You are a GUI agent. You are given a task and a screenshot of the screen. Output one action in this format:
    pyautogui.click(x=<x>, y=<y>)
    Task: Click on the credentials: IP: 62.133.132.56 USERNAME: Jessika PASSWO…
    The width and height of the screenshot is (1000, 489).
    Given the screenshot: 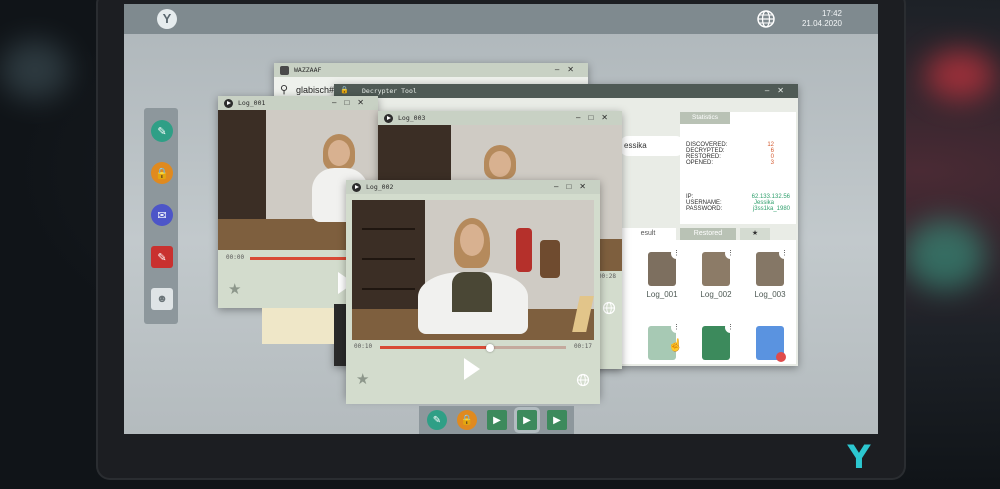 What is the action you would take?
    pyautogui.click(x=738, y=203)
    